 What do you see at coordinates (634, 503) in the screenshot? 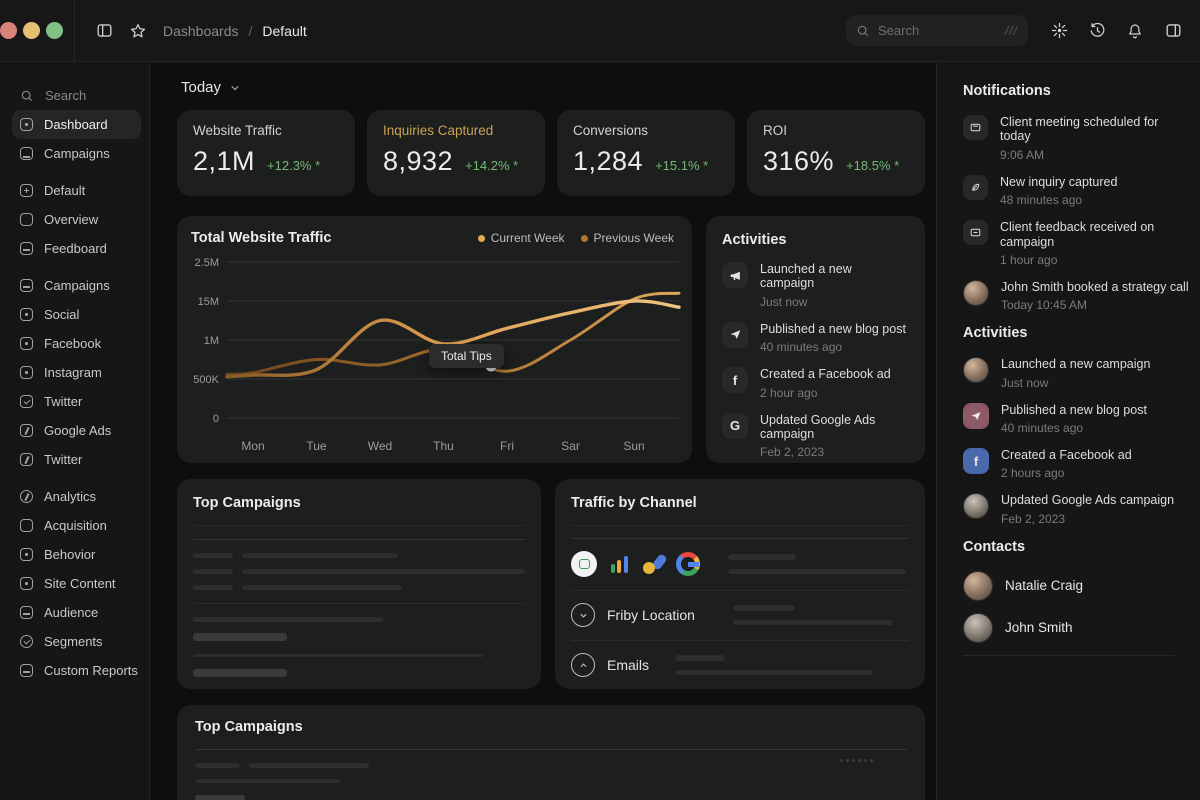
I see `traffic-by-channel-title: Traffic by Channel` at bounding box center [634, 503].